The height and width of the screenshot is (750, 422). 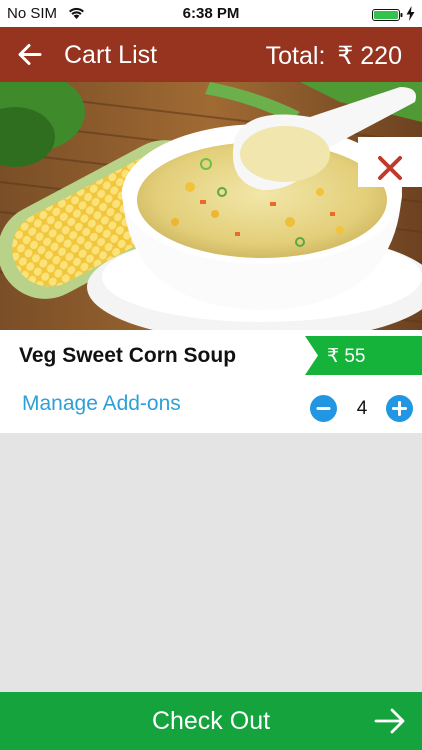 I want to click on plus-icon, so click(x=399, y=408).